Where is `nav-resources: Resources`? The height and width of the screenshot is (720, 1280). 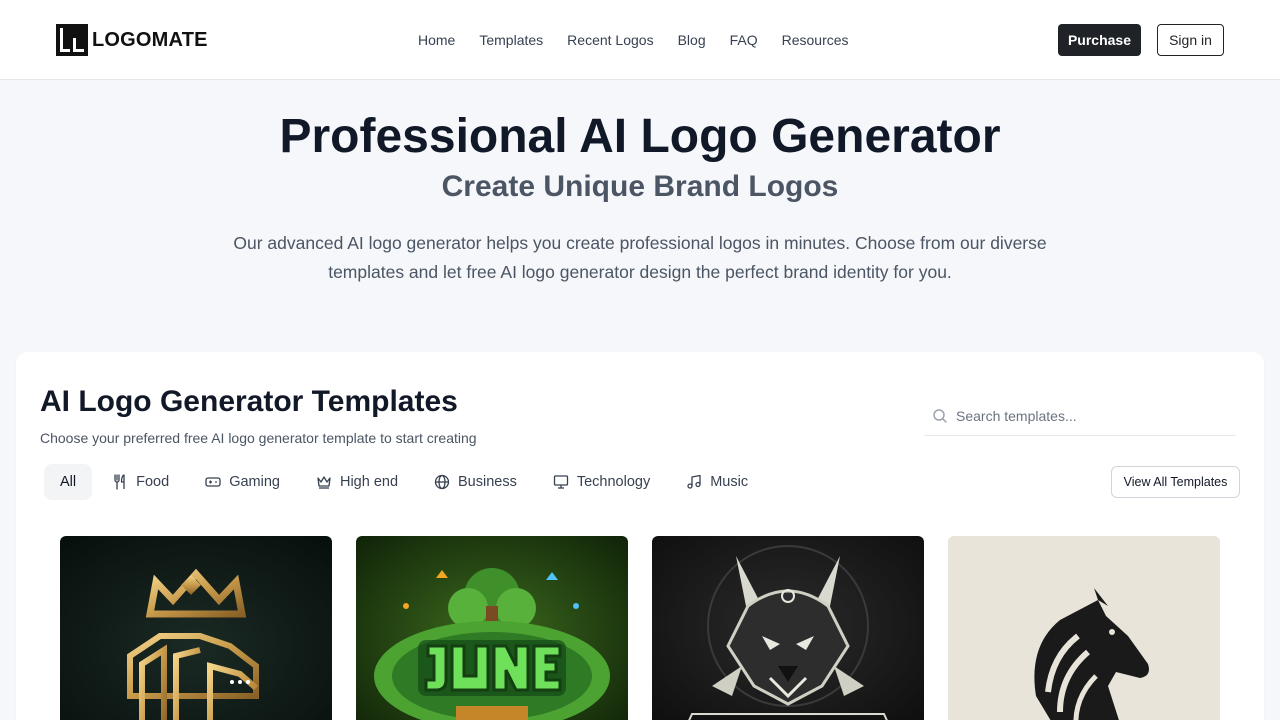
nav-resources: Resources is located at coordinates (815, 40).